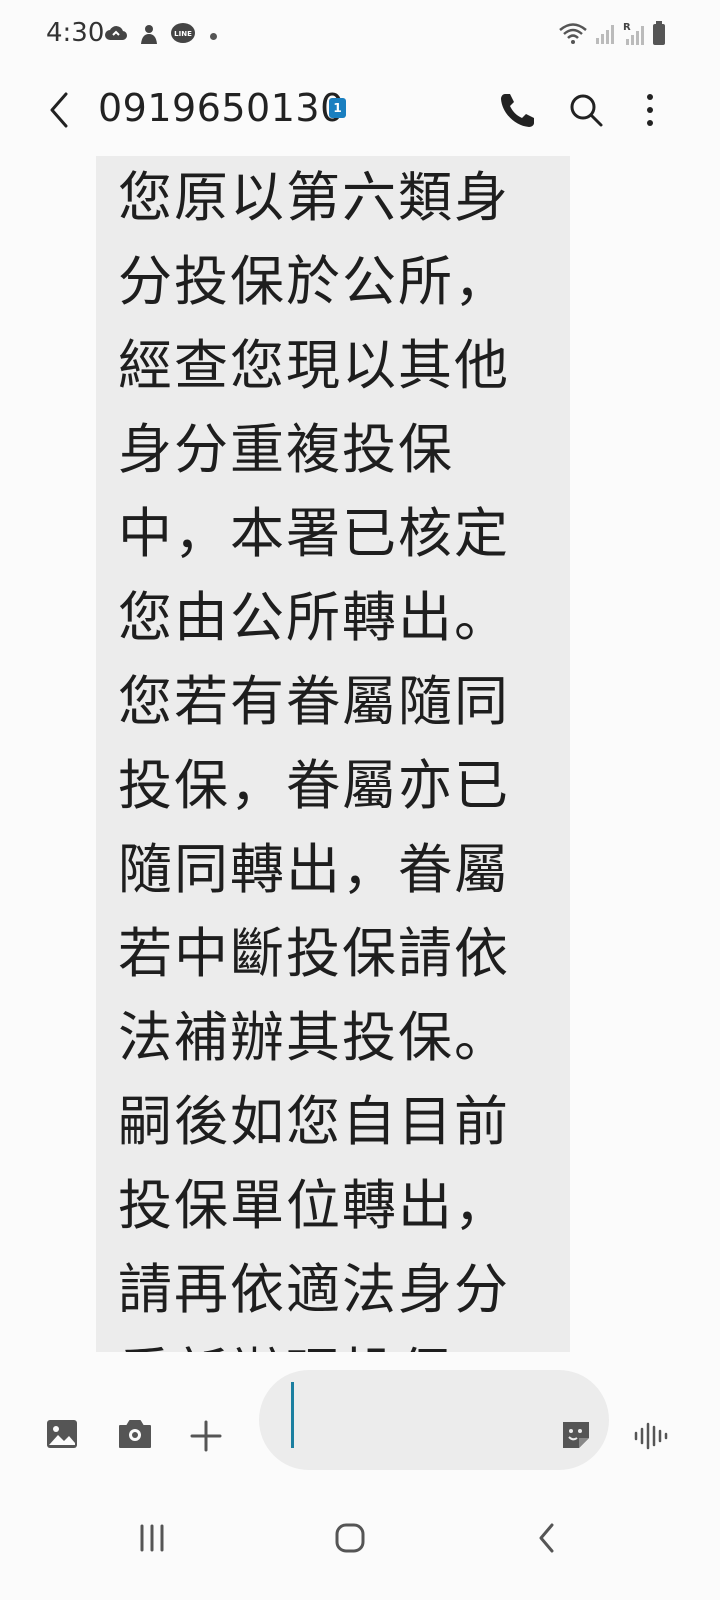 This screenshot has height=1600, width=720. I want to click on message-line: 您由公所轉出。, so click(314, 617).